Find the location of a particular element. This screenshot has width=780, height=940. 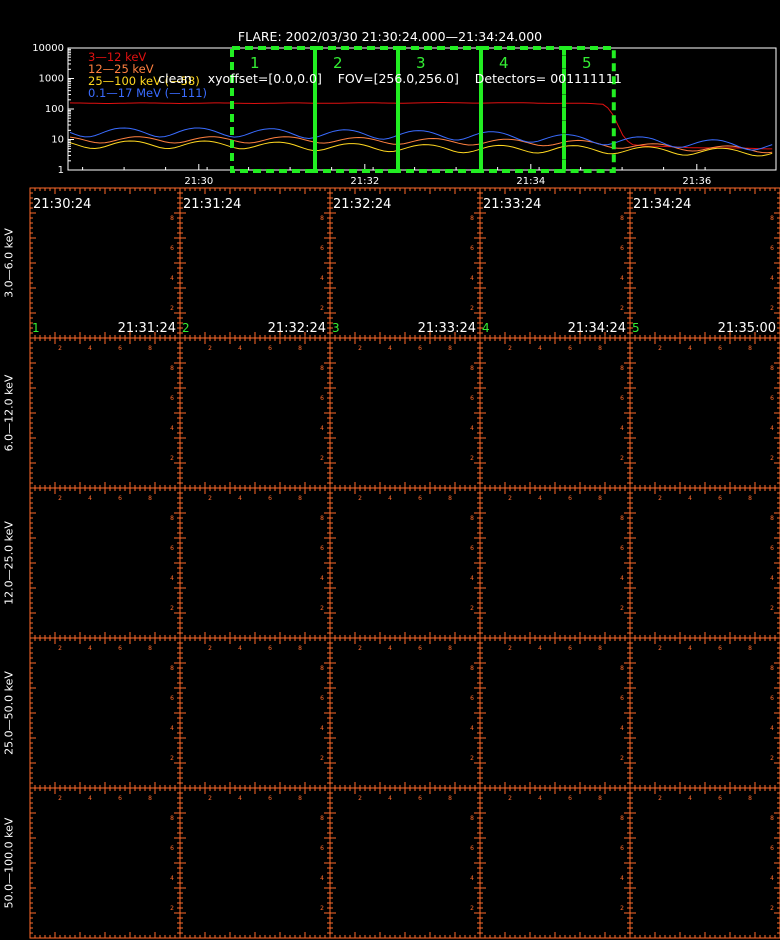

x-tick-label: 21:34 is located at coordinates (530, 181).